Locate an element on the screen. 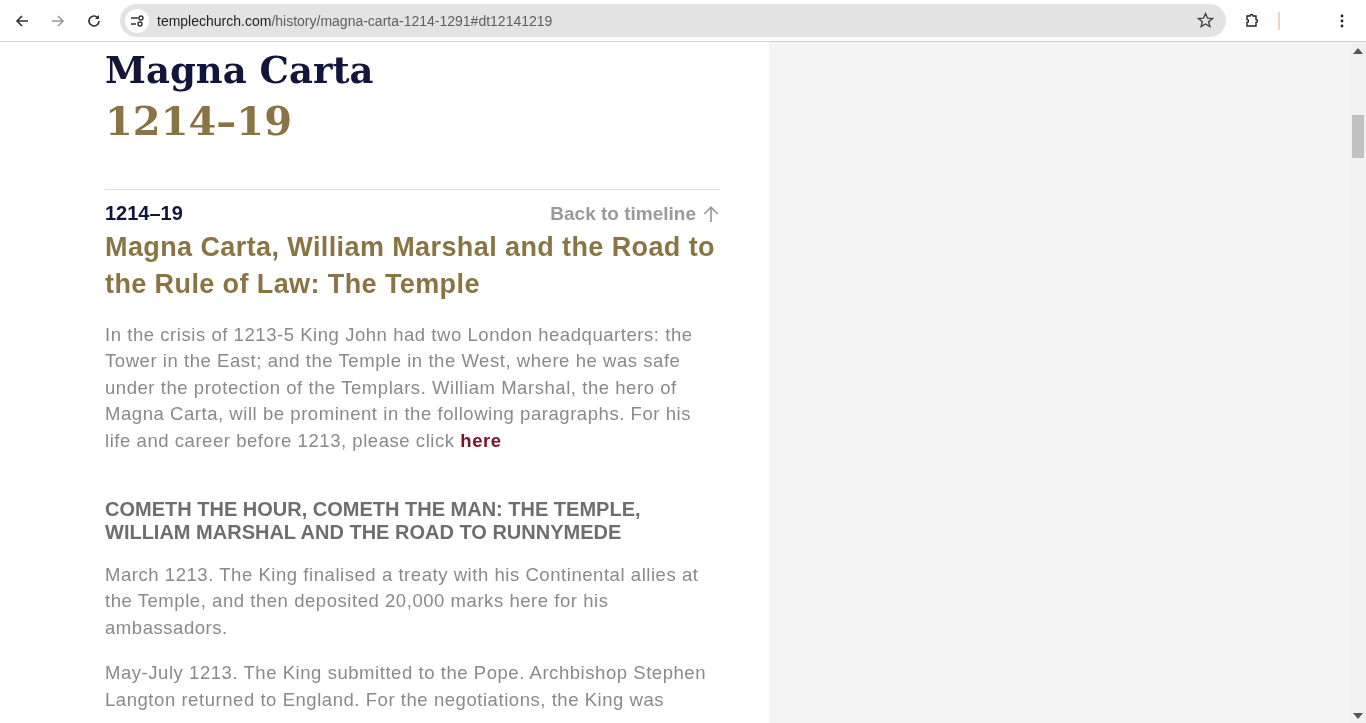 This screenshot has width=1366, height=723. arrow-up-icon is located at coordinates (711, 213).